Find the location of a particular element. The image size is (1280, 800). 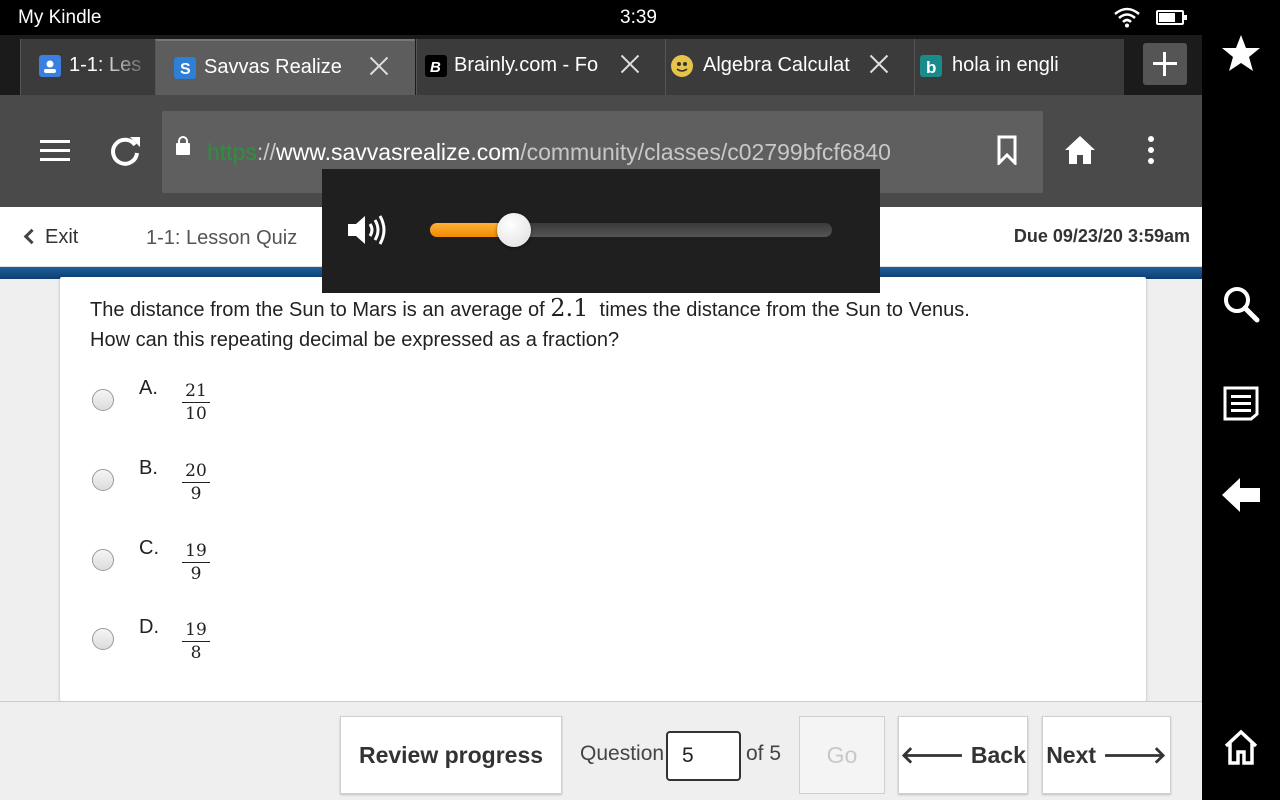

question-total: of 5 is located at coordinates (764, 753).